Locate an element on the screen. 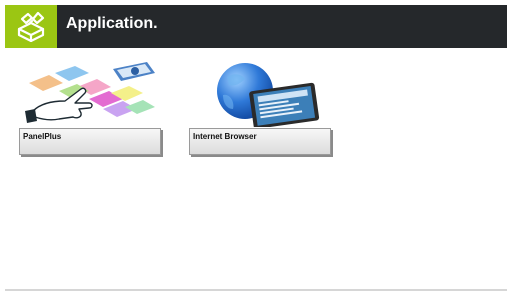 This screenshot has height=295, width=512. panelplus-tiles-icon is located at coordinates (90, 92).